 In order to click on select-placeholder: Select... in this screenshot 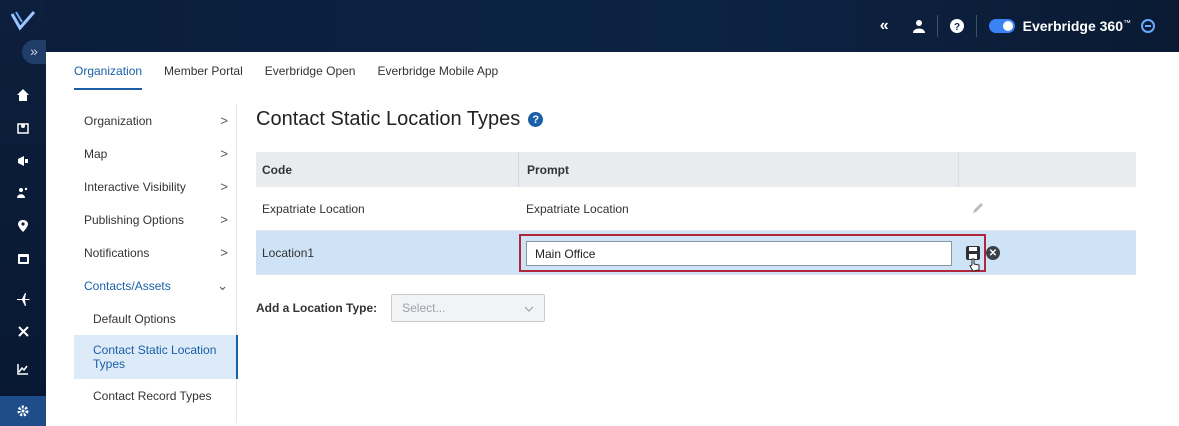, I will do `click(424, 308)`.